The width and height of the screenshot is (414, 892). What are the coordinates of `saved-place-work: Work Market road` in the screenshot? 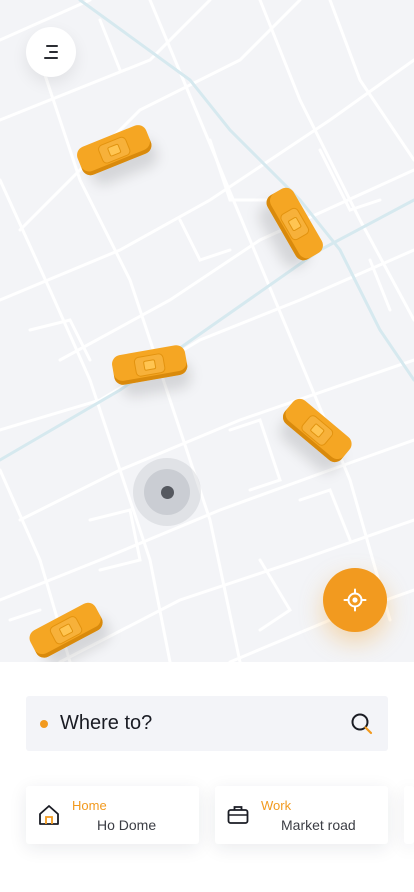 It's located at (301, 815).